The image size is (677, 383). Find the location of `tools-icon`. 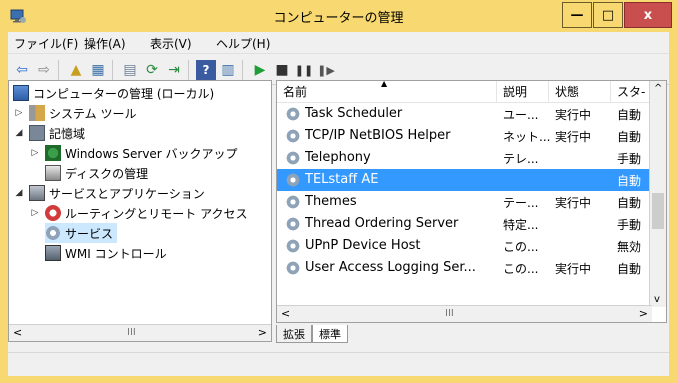

tools-icon is located at coordinates (37, 113).